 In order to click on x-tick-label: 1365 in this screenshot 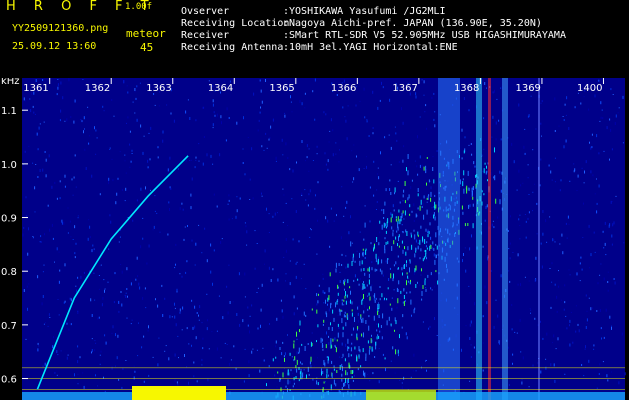, I will do `click(281, 88)`.